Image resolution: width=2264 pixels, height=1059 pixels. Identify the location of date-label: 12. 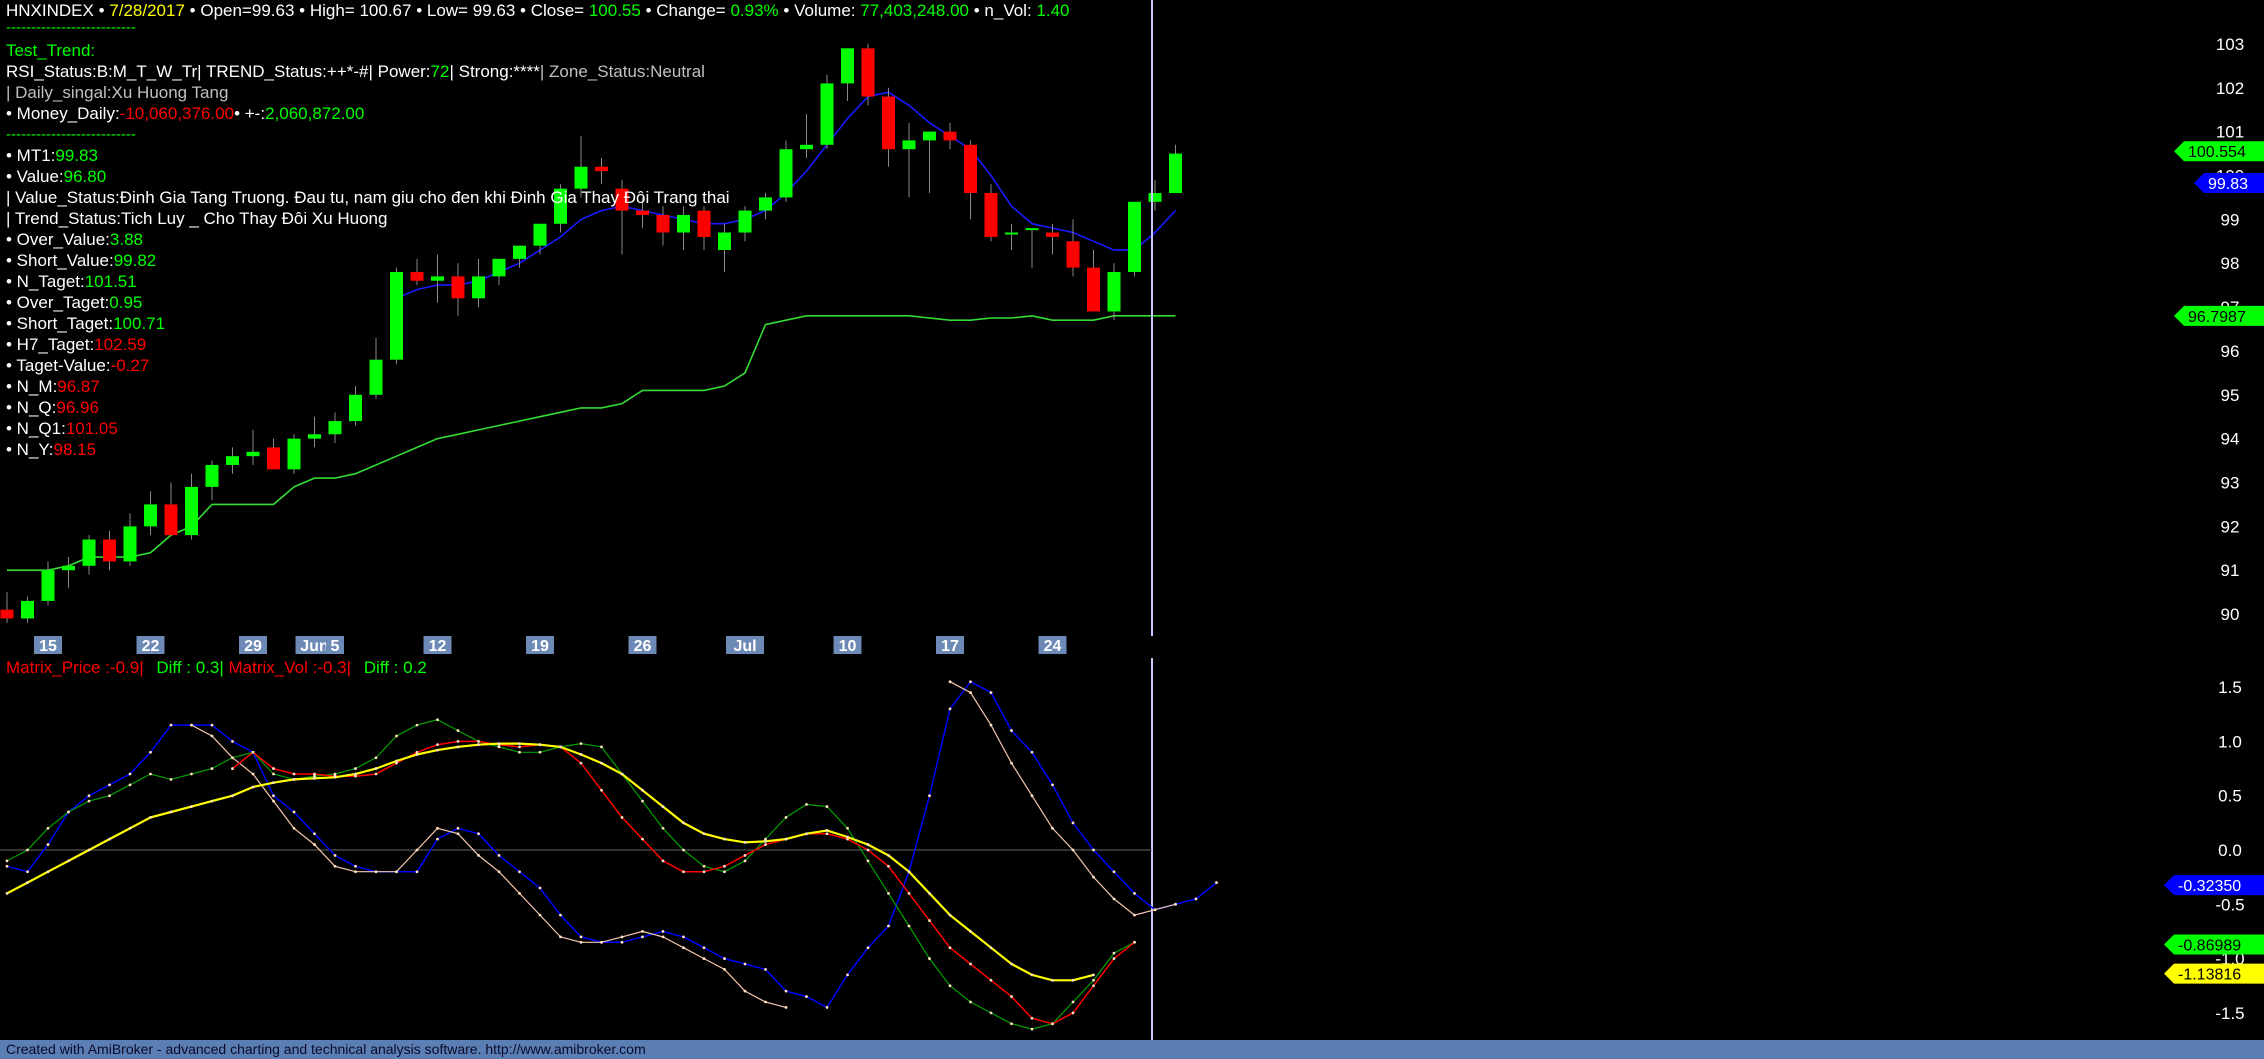
(438, 646).